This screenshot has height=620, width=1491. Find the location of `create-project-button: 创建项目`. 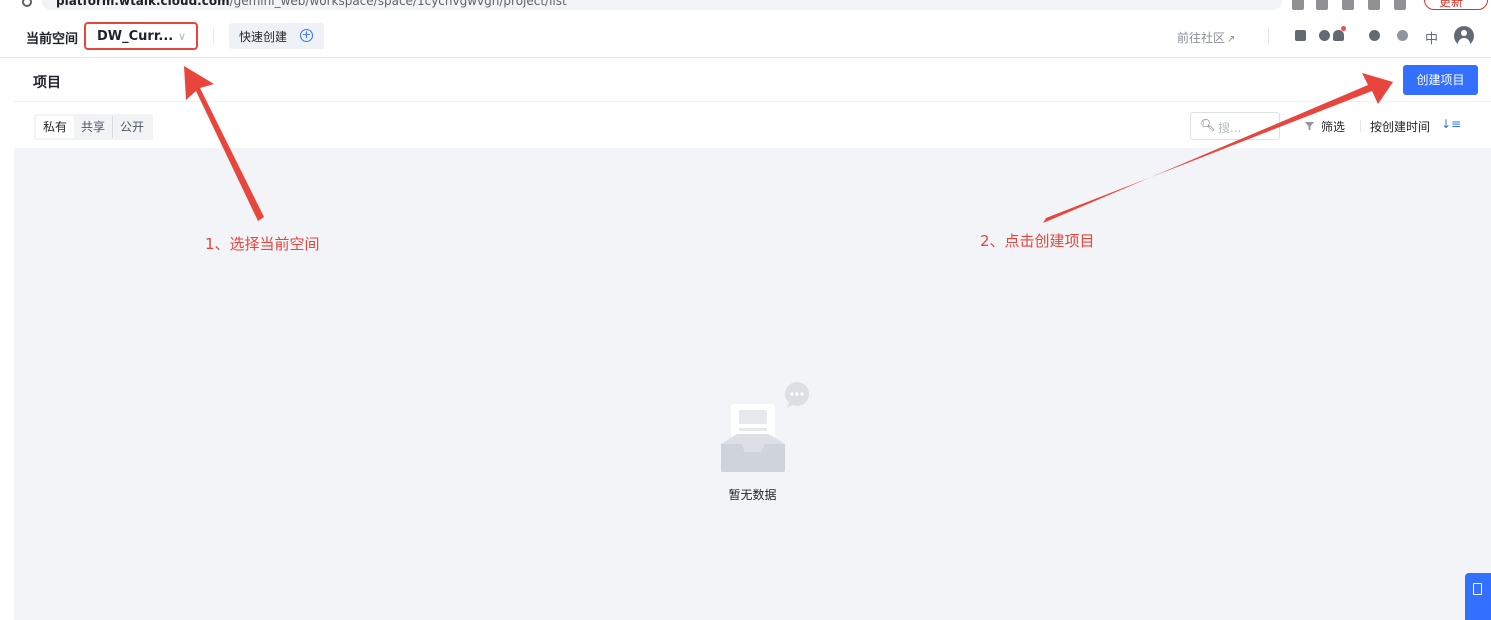

create-project-button: 创建项目 is located at coordinates (1440, 80).